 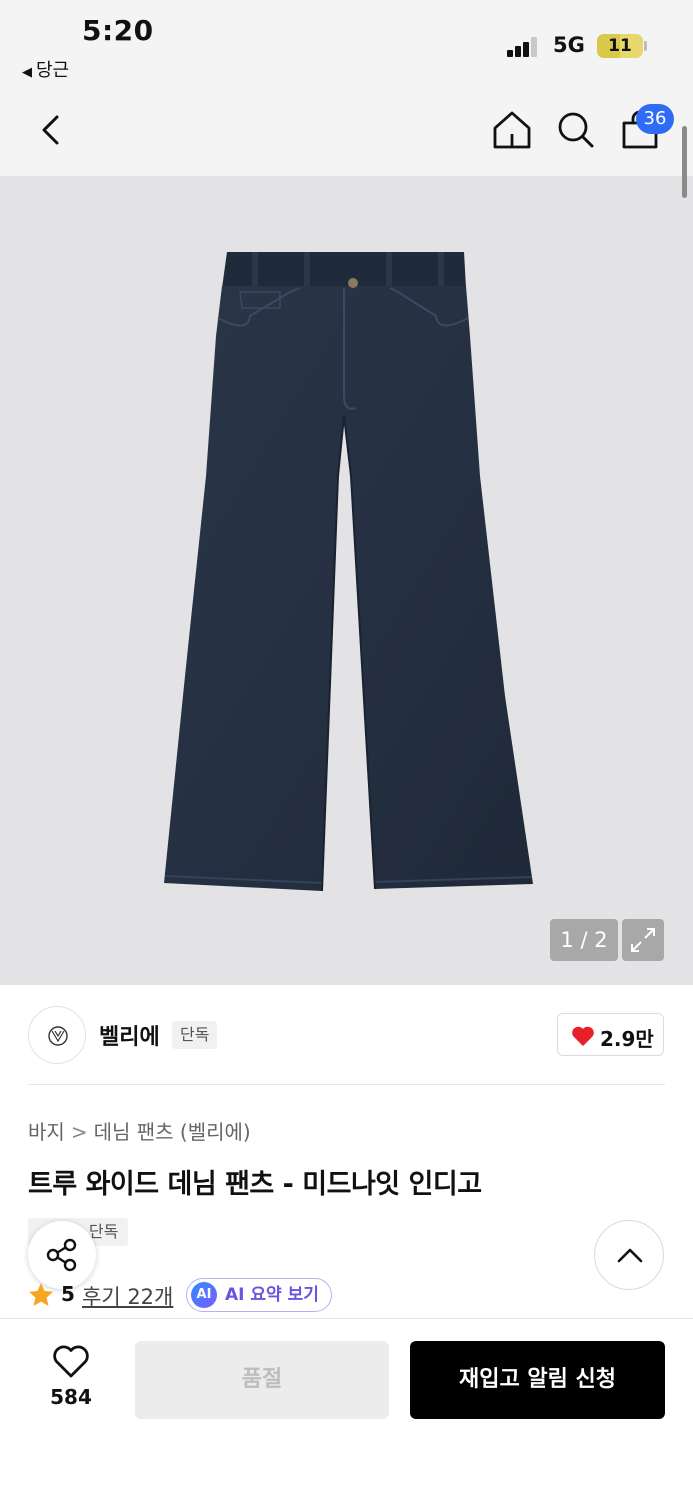 I want to click on brand-like-button: 2.9만, so click(x=610, y=1034).